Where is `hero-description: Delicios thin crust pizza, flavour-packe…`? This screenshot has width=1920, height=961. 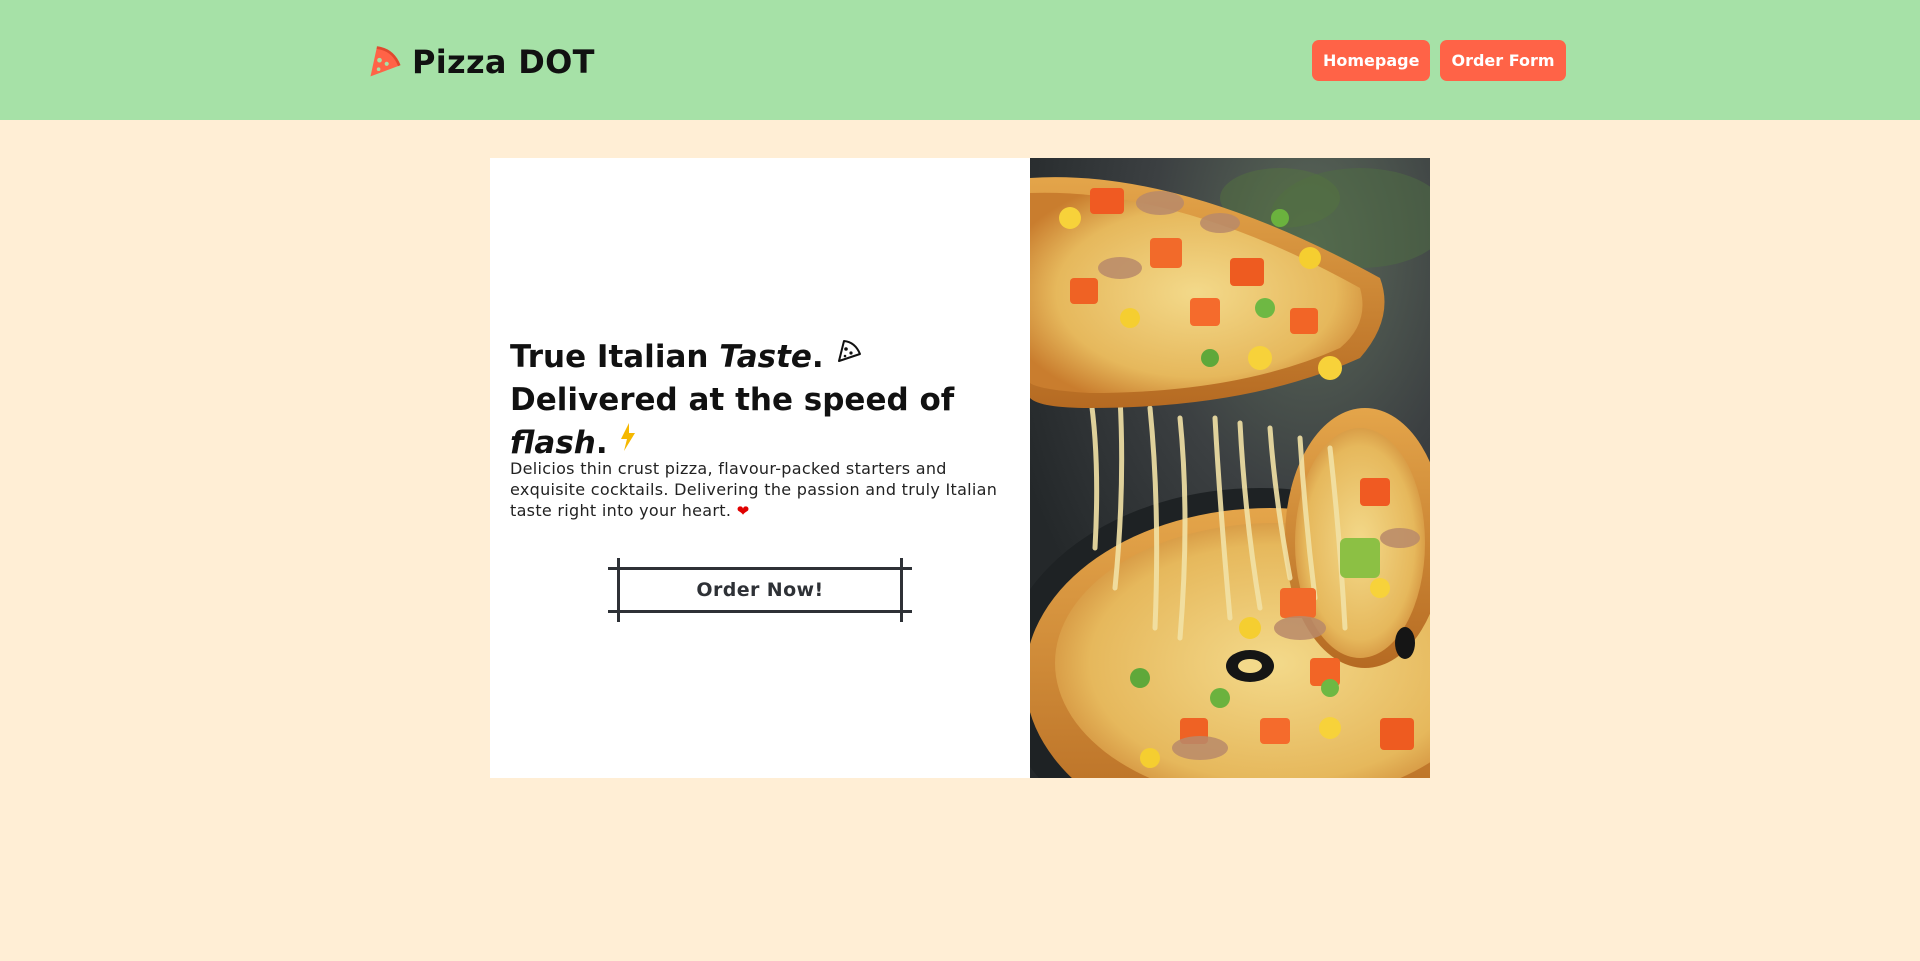 hero-description: Delicios thin crust pizza, flavour-packe… is located at coordinates (760, 490).